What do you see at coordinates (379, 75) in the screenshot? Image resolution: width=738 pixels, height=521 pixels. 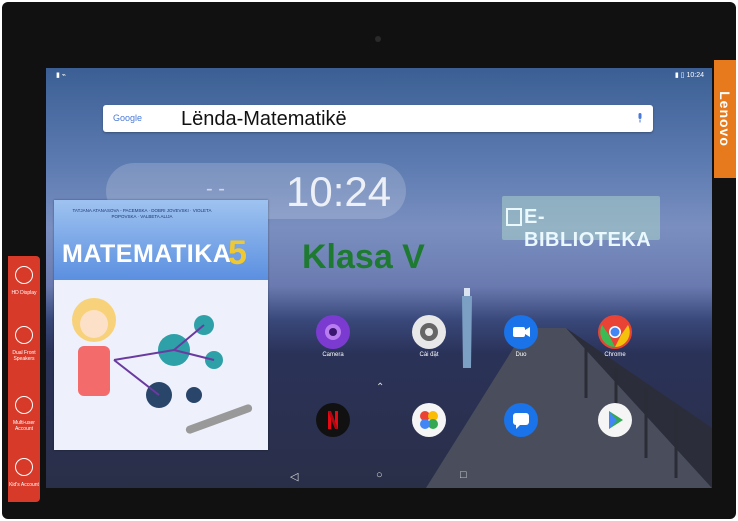 I see `status-bar: ▮ ⌁ ▮ ▯ 10:24` at bounding box center [379, 75].